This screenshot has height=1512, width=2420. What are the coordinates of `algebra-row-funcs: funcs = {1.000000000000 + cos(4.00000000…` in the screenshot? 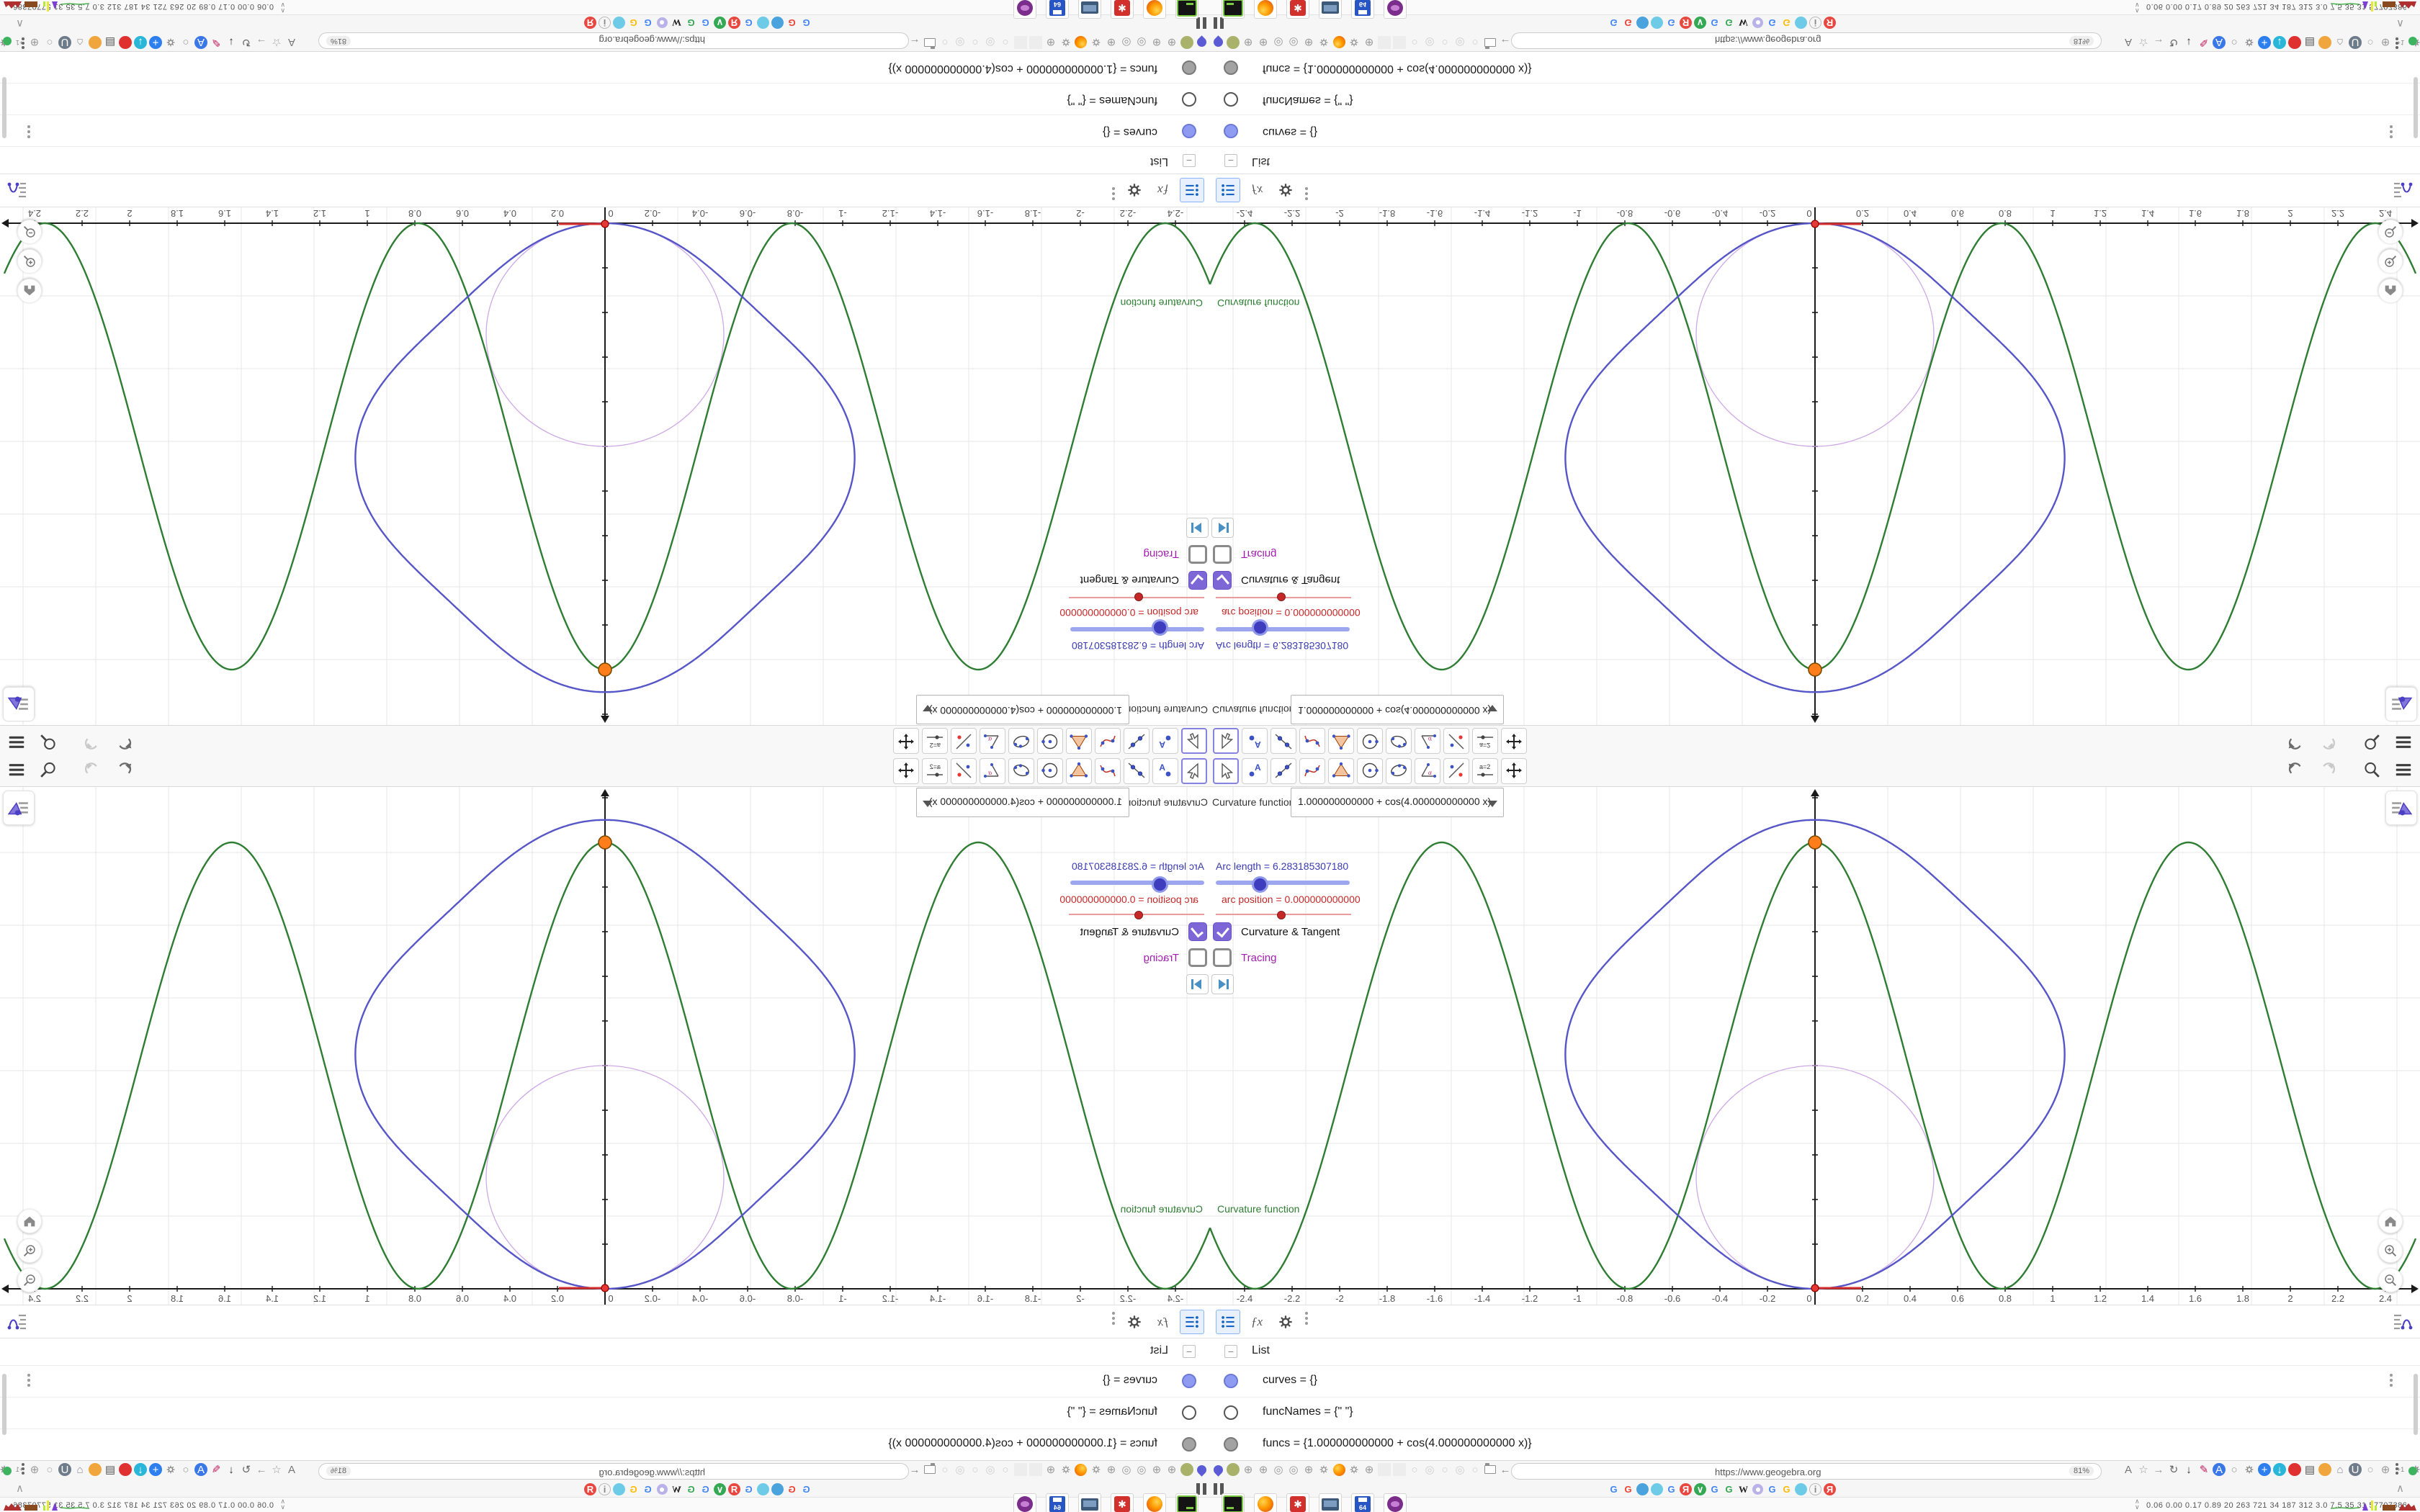 It's located at (605, 67).